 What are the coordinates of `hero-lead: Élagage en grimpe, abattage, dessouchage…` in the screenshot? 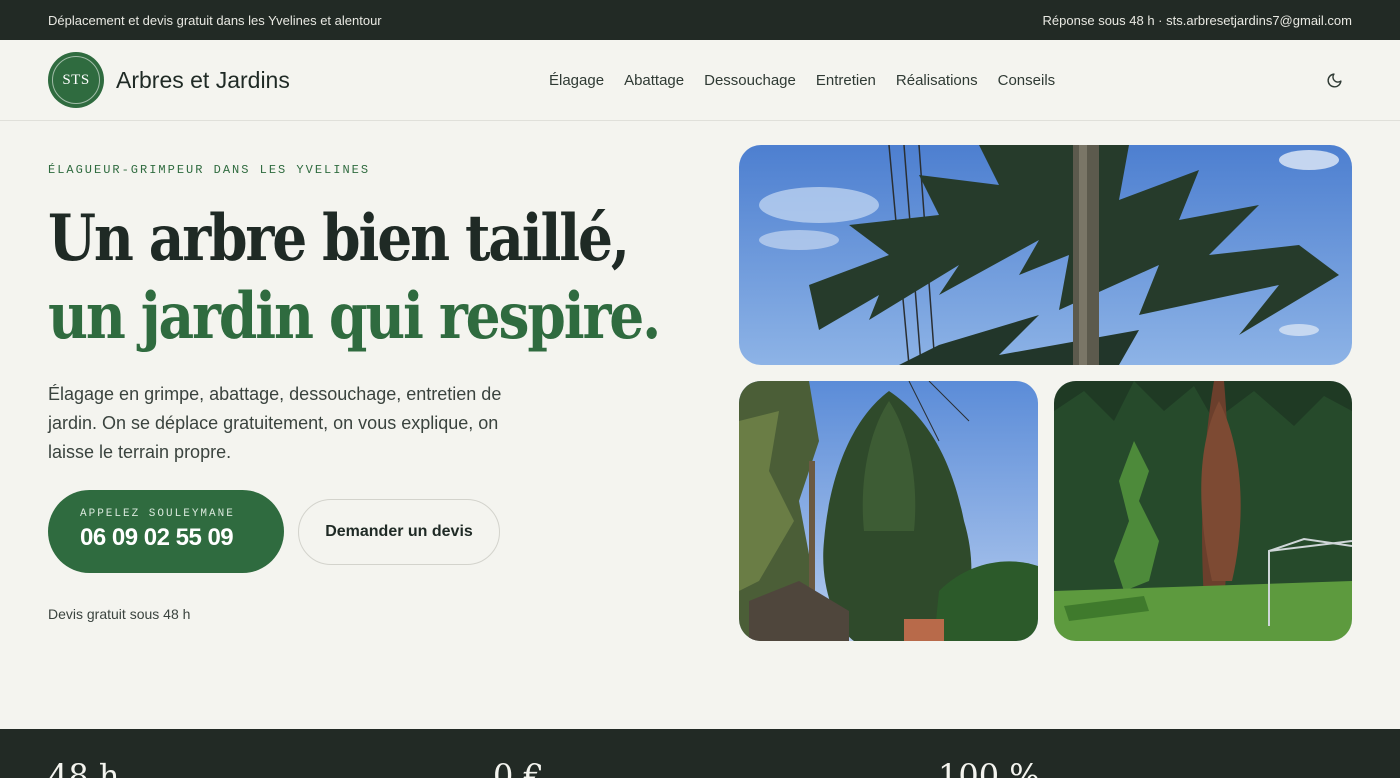 It's located at (275, 423).